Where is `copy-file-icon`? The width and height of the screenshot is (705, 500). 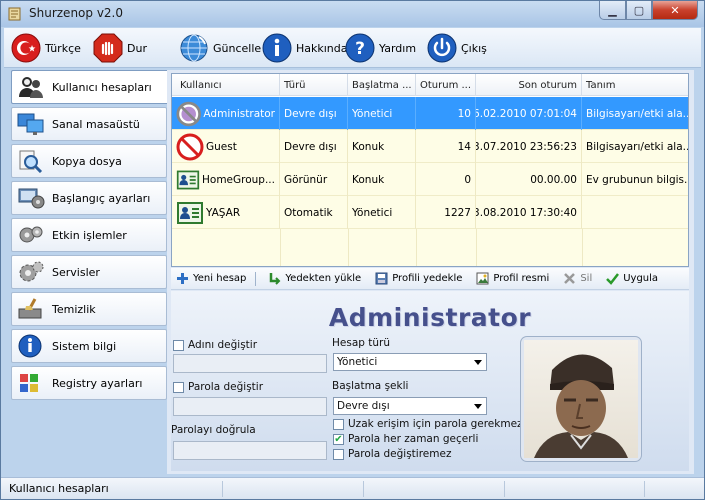 copy-file-icon is located at coordinates (31, 161).